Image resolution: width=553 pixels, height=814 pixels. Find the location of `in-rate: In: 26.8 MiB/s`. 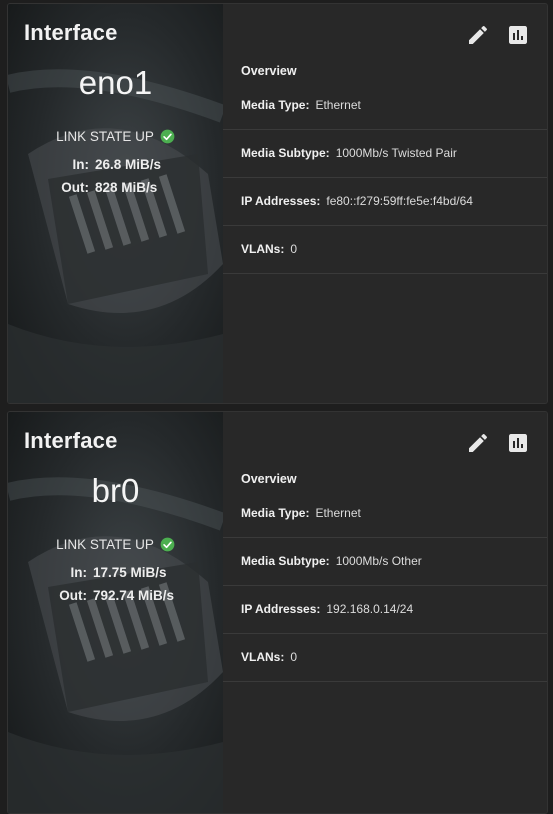

in-rate: In: 26.8 MiB/s is located at coordinates (115, 164).